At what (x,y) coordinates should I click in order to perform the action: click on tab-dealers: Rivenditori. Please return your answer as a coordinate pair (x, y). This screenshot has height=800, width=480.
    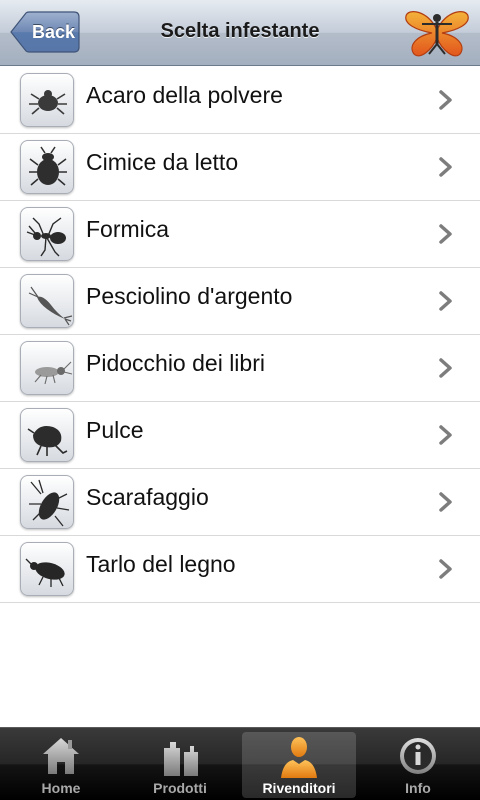
    Looking at the image, I should click on (299, 765).